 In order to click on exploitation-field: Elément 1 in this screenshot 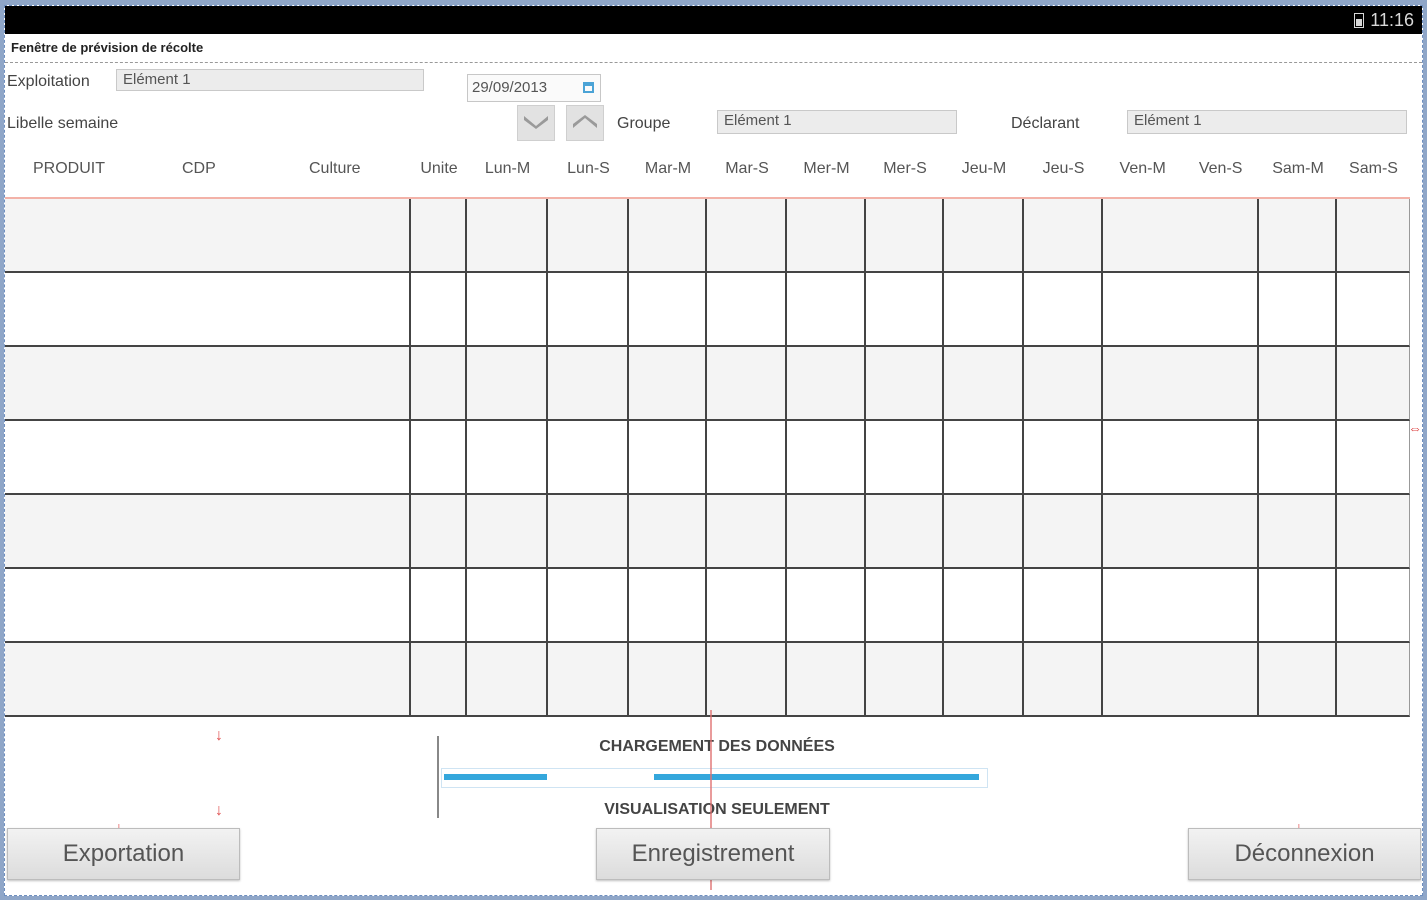, I will do `click(270, 80)`.